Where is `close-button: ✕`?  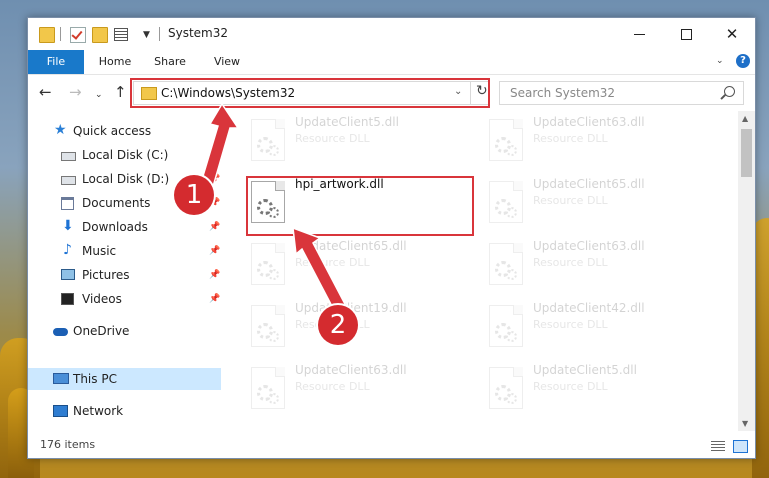 close-button: ✕ is located at coordinates (732, 34).